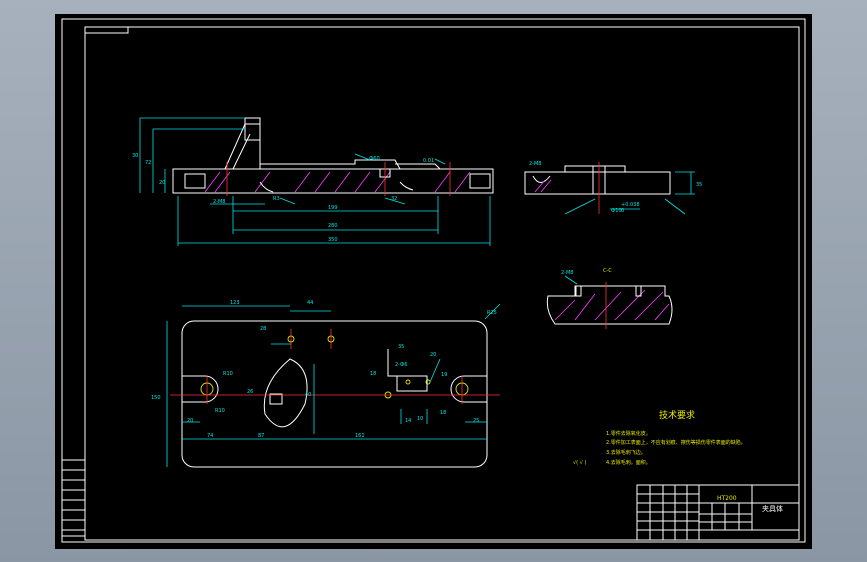 This screenshot has width=867, height=562. I want to click on dim-top-r10b: R10, so click(220, 411).